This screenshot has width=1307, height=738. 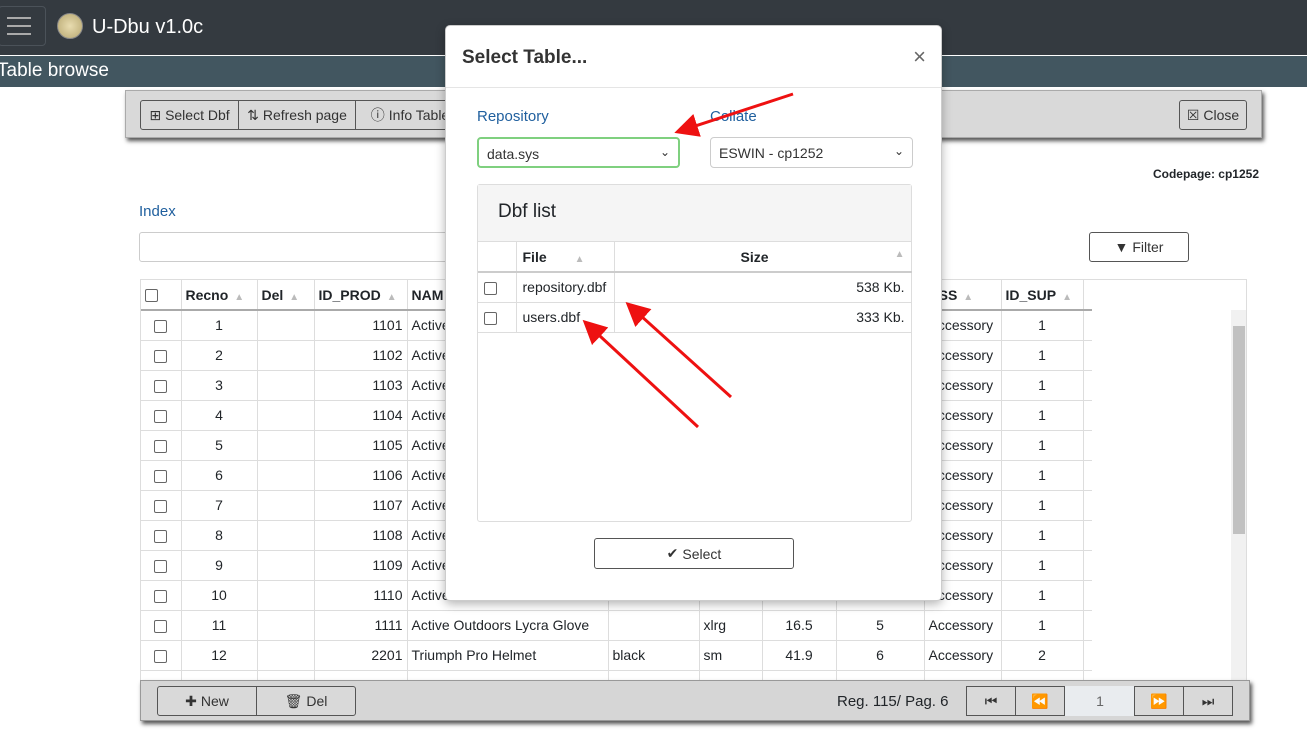 I want to click on annotation-arrows, so click(x=688, y=260).